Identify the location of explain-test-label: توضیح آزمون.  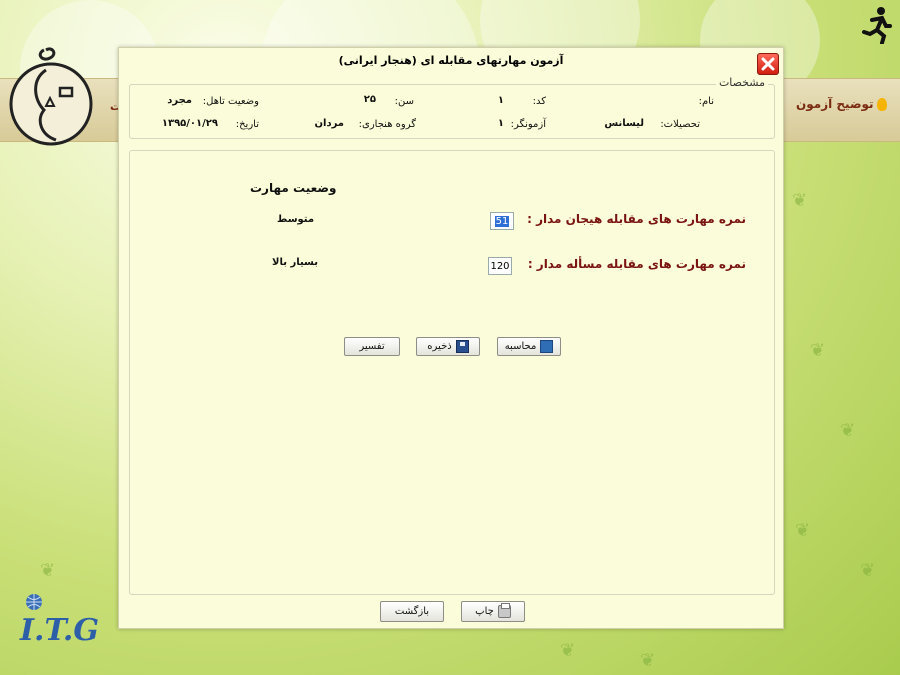
(835, 104).